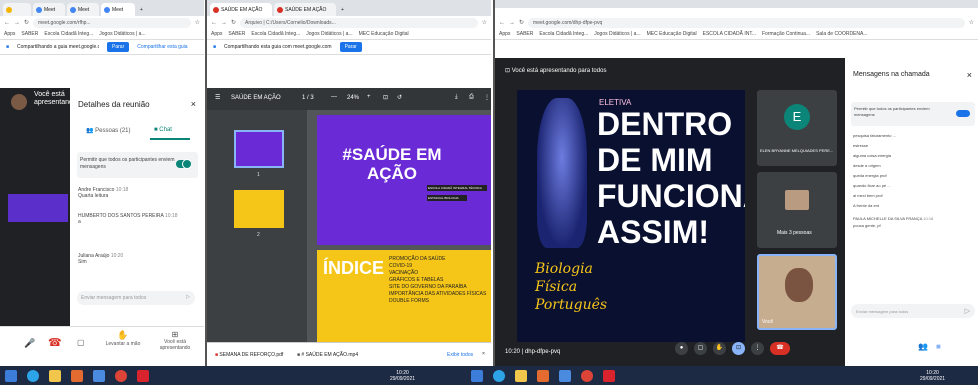  Describe the element at coordinates (681, 348) in the screenshot. I see `mic-icon: ●` at that location.